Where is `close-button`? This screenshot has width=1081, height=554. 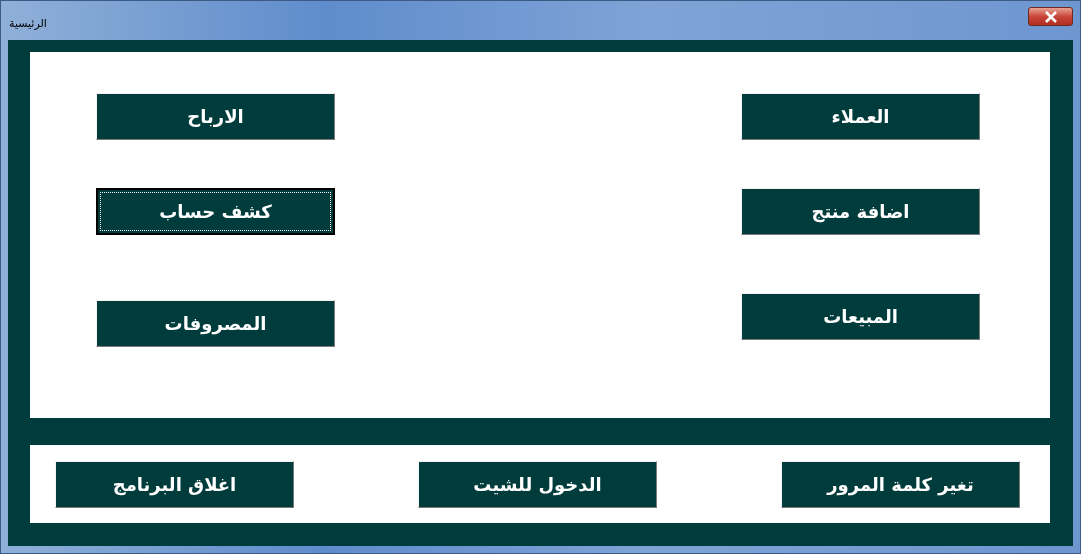 close-button is located at coordinates (1050, 16).